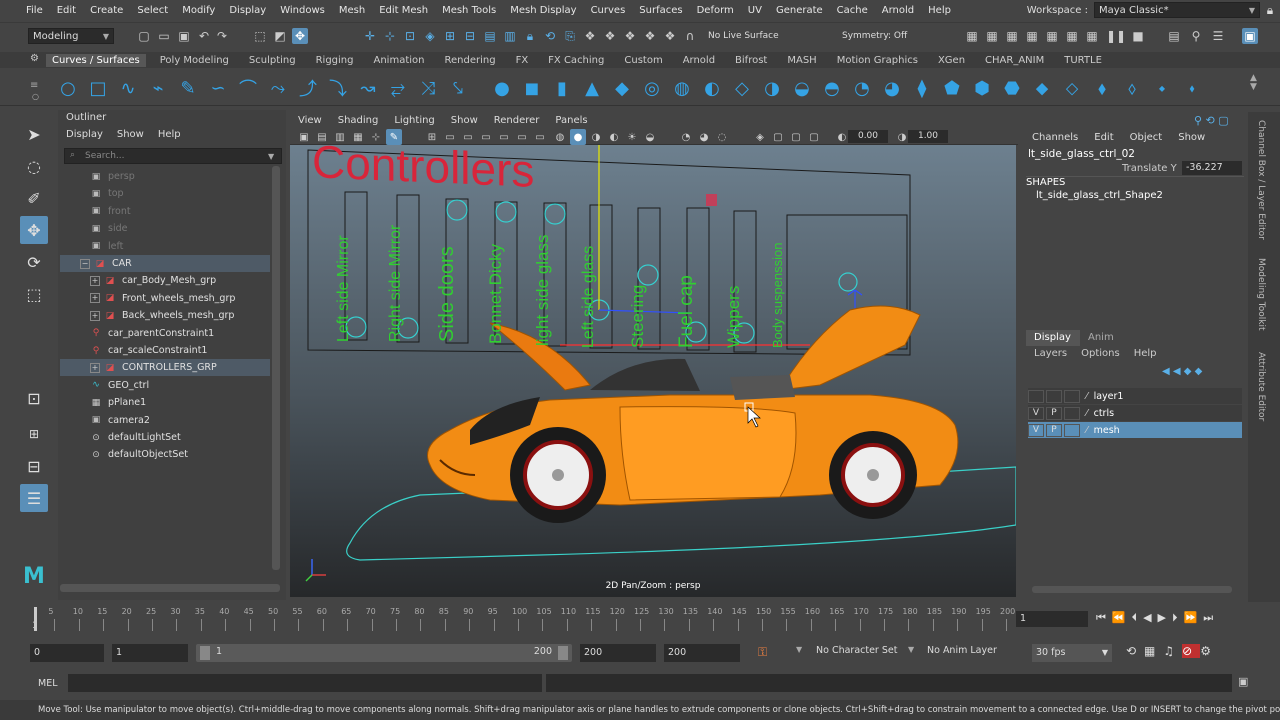  I want to click on outliner-row: ⚲ car_scaleConstraint1, so click(165, 350).